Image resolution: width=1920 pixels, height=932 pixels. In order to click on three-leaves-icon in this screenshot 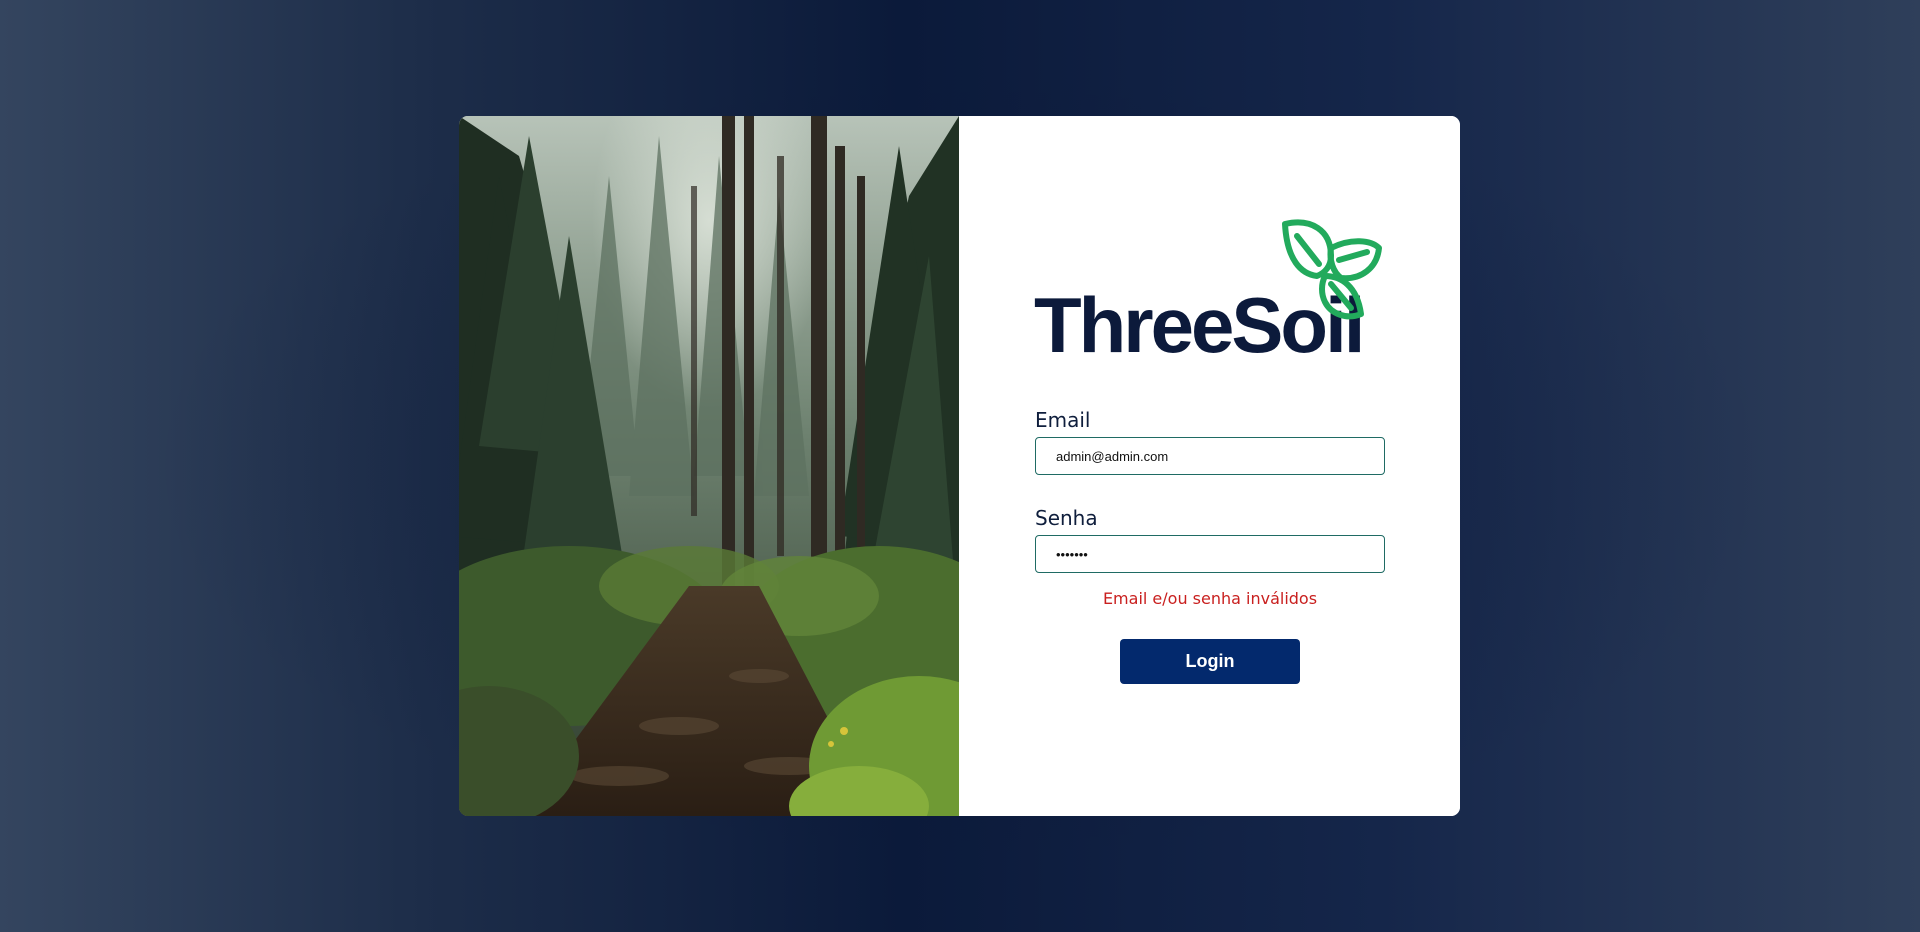, I will do `click(1332, 269)`.